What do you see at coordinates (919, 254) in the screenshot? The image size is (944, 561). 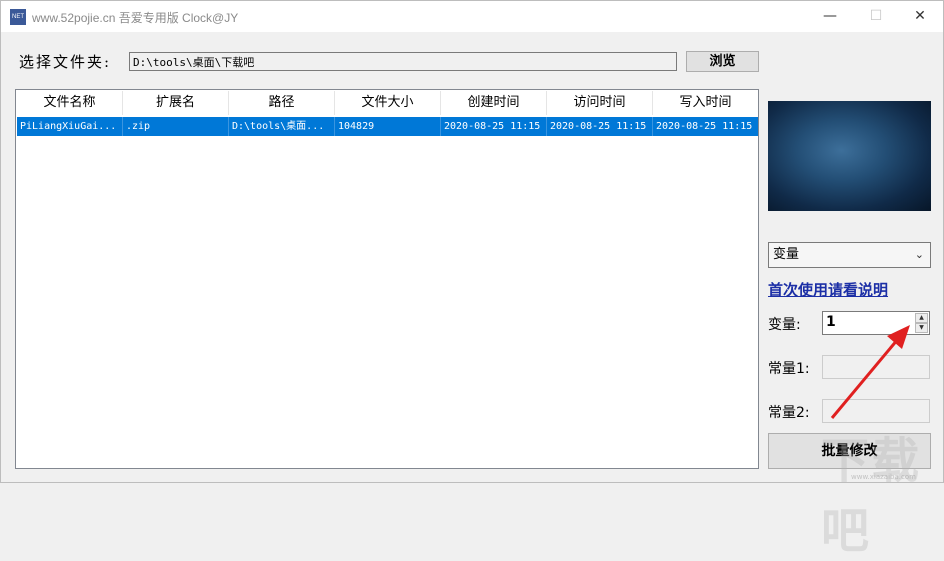 I see `chevron-down-icon: ⌄` at bounding box center [919, 254].